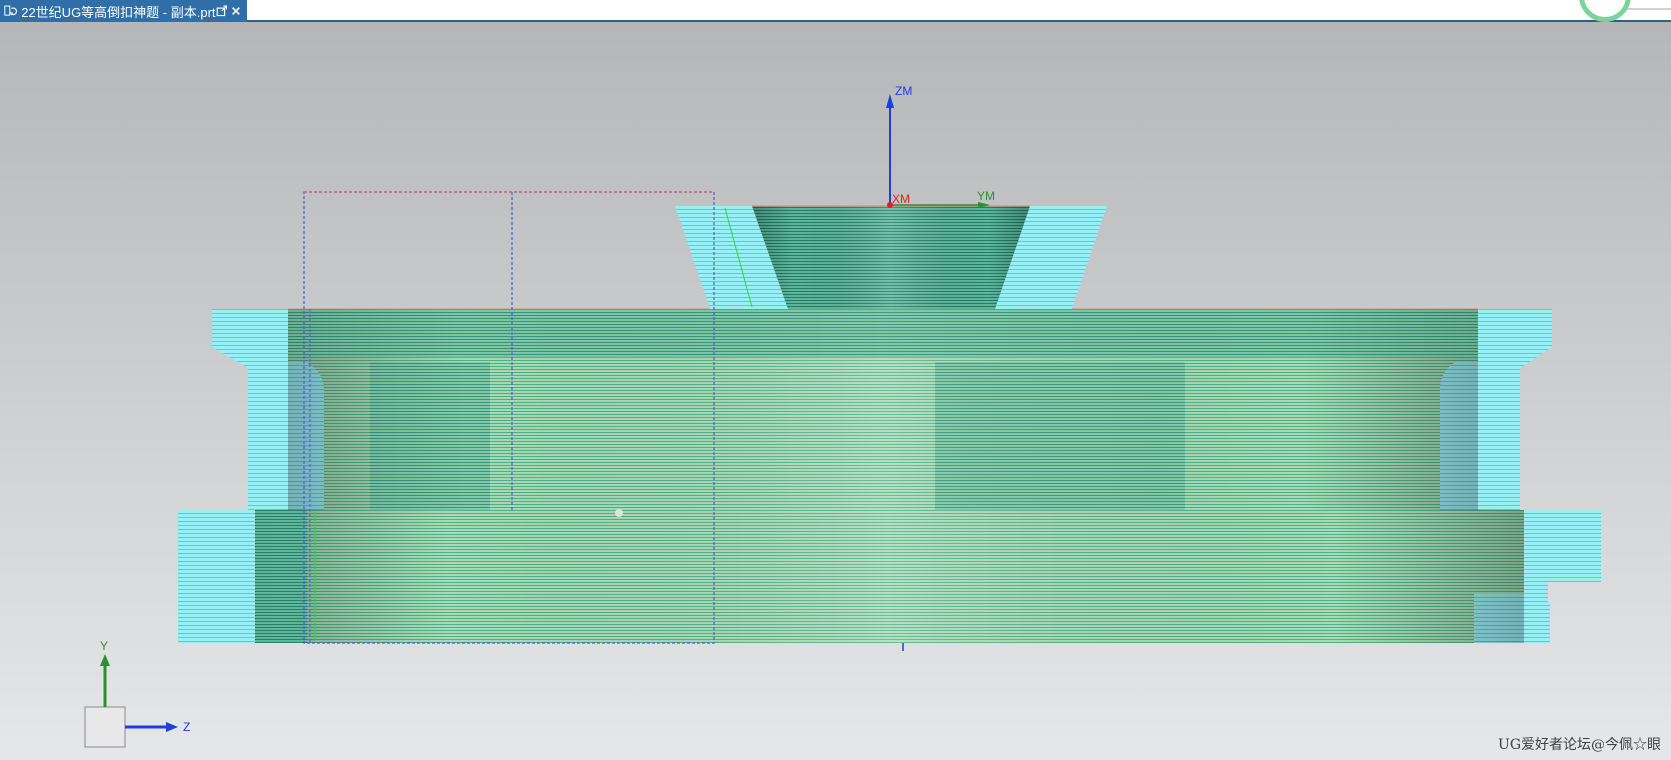  Describe the element at coordinates (891, 257) in the screenshot. I see `part-top-boss-shading` at that location.